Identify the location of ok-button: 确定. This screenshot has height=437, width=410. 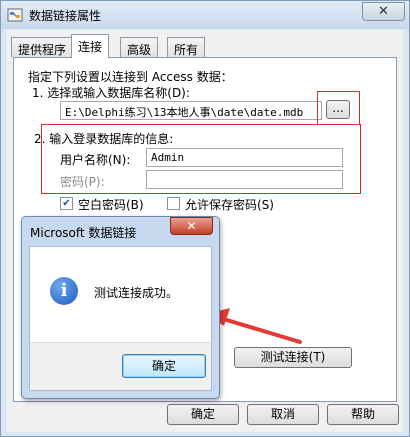
(203, 414).